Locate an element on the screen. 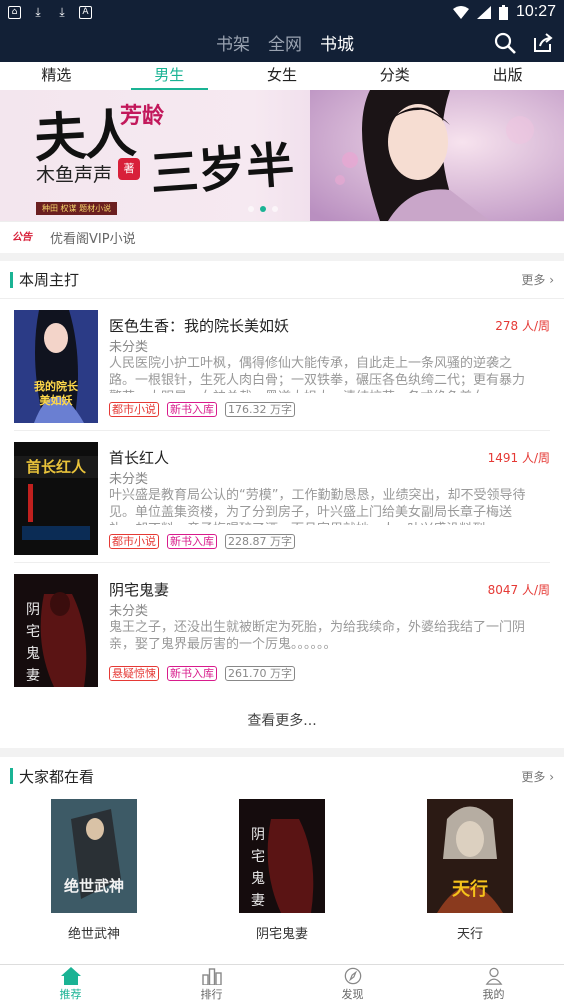 This screenshot has width=564, height=1002. banner-portrait-image is located at coordinates (437, 155).